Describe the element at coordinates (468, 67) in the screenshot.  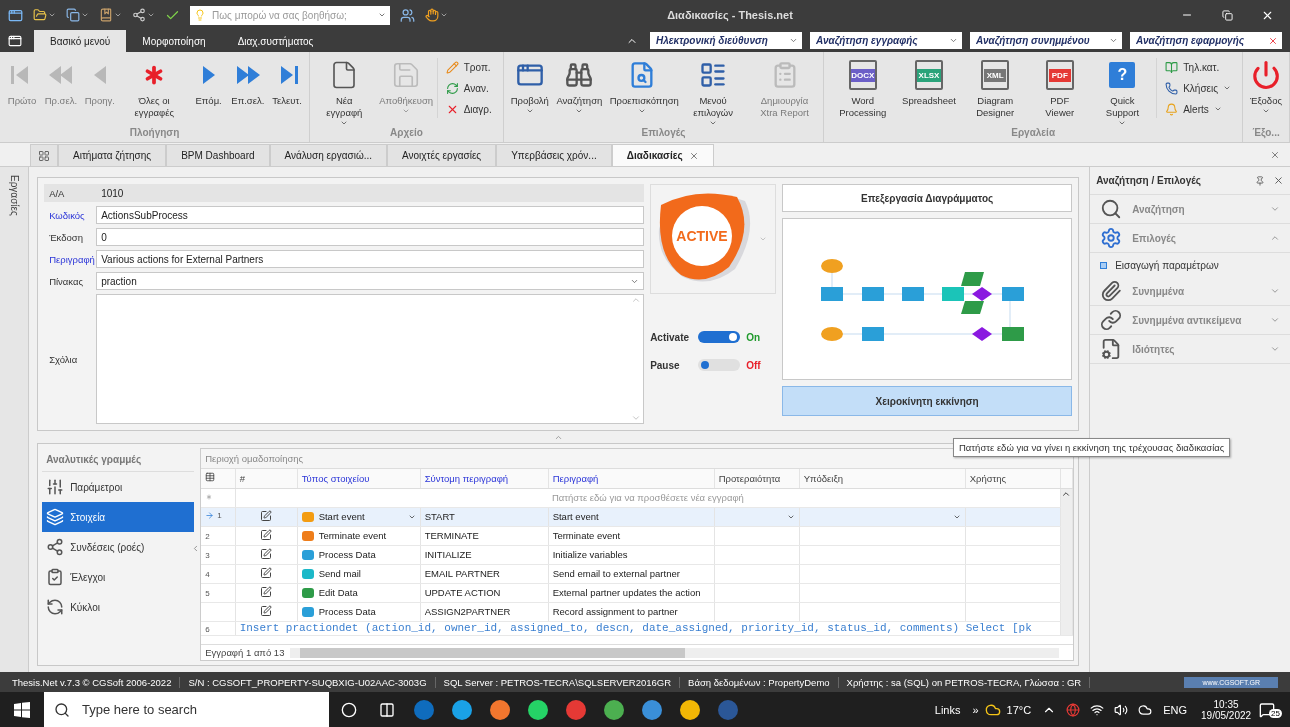
I see `ribbon-button: Τροπ.` at that location.